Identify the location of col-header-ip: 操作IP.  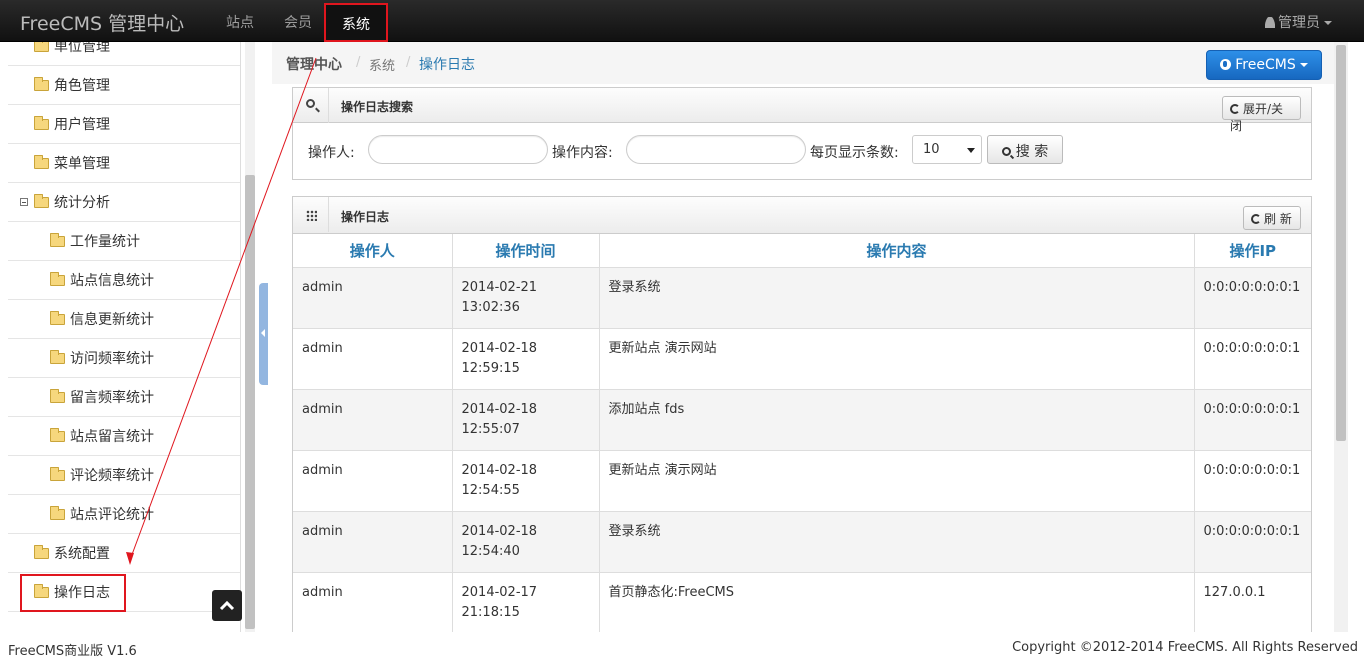
(1252, 251).